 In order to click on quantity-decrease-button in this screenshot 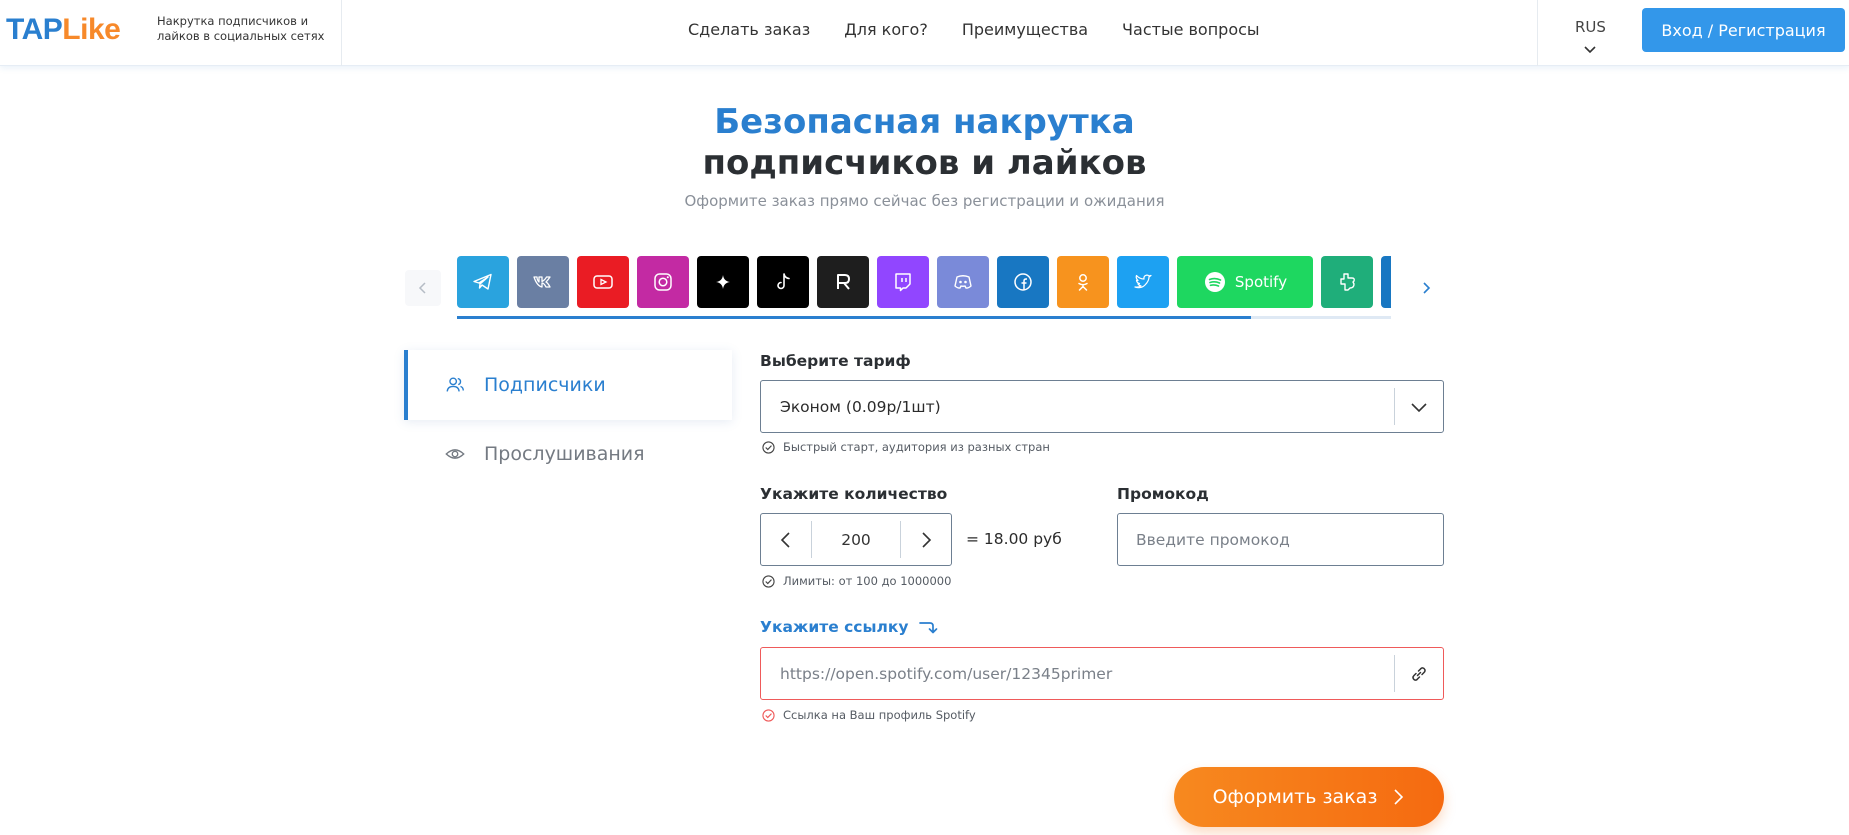, I will do `click(786, 539)`.